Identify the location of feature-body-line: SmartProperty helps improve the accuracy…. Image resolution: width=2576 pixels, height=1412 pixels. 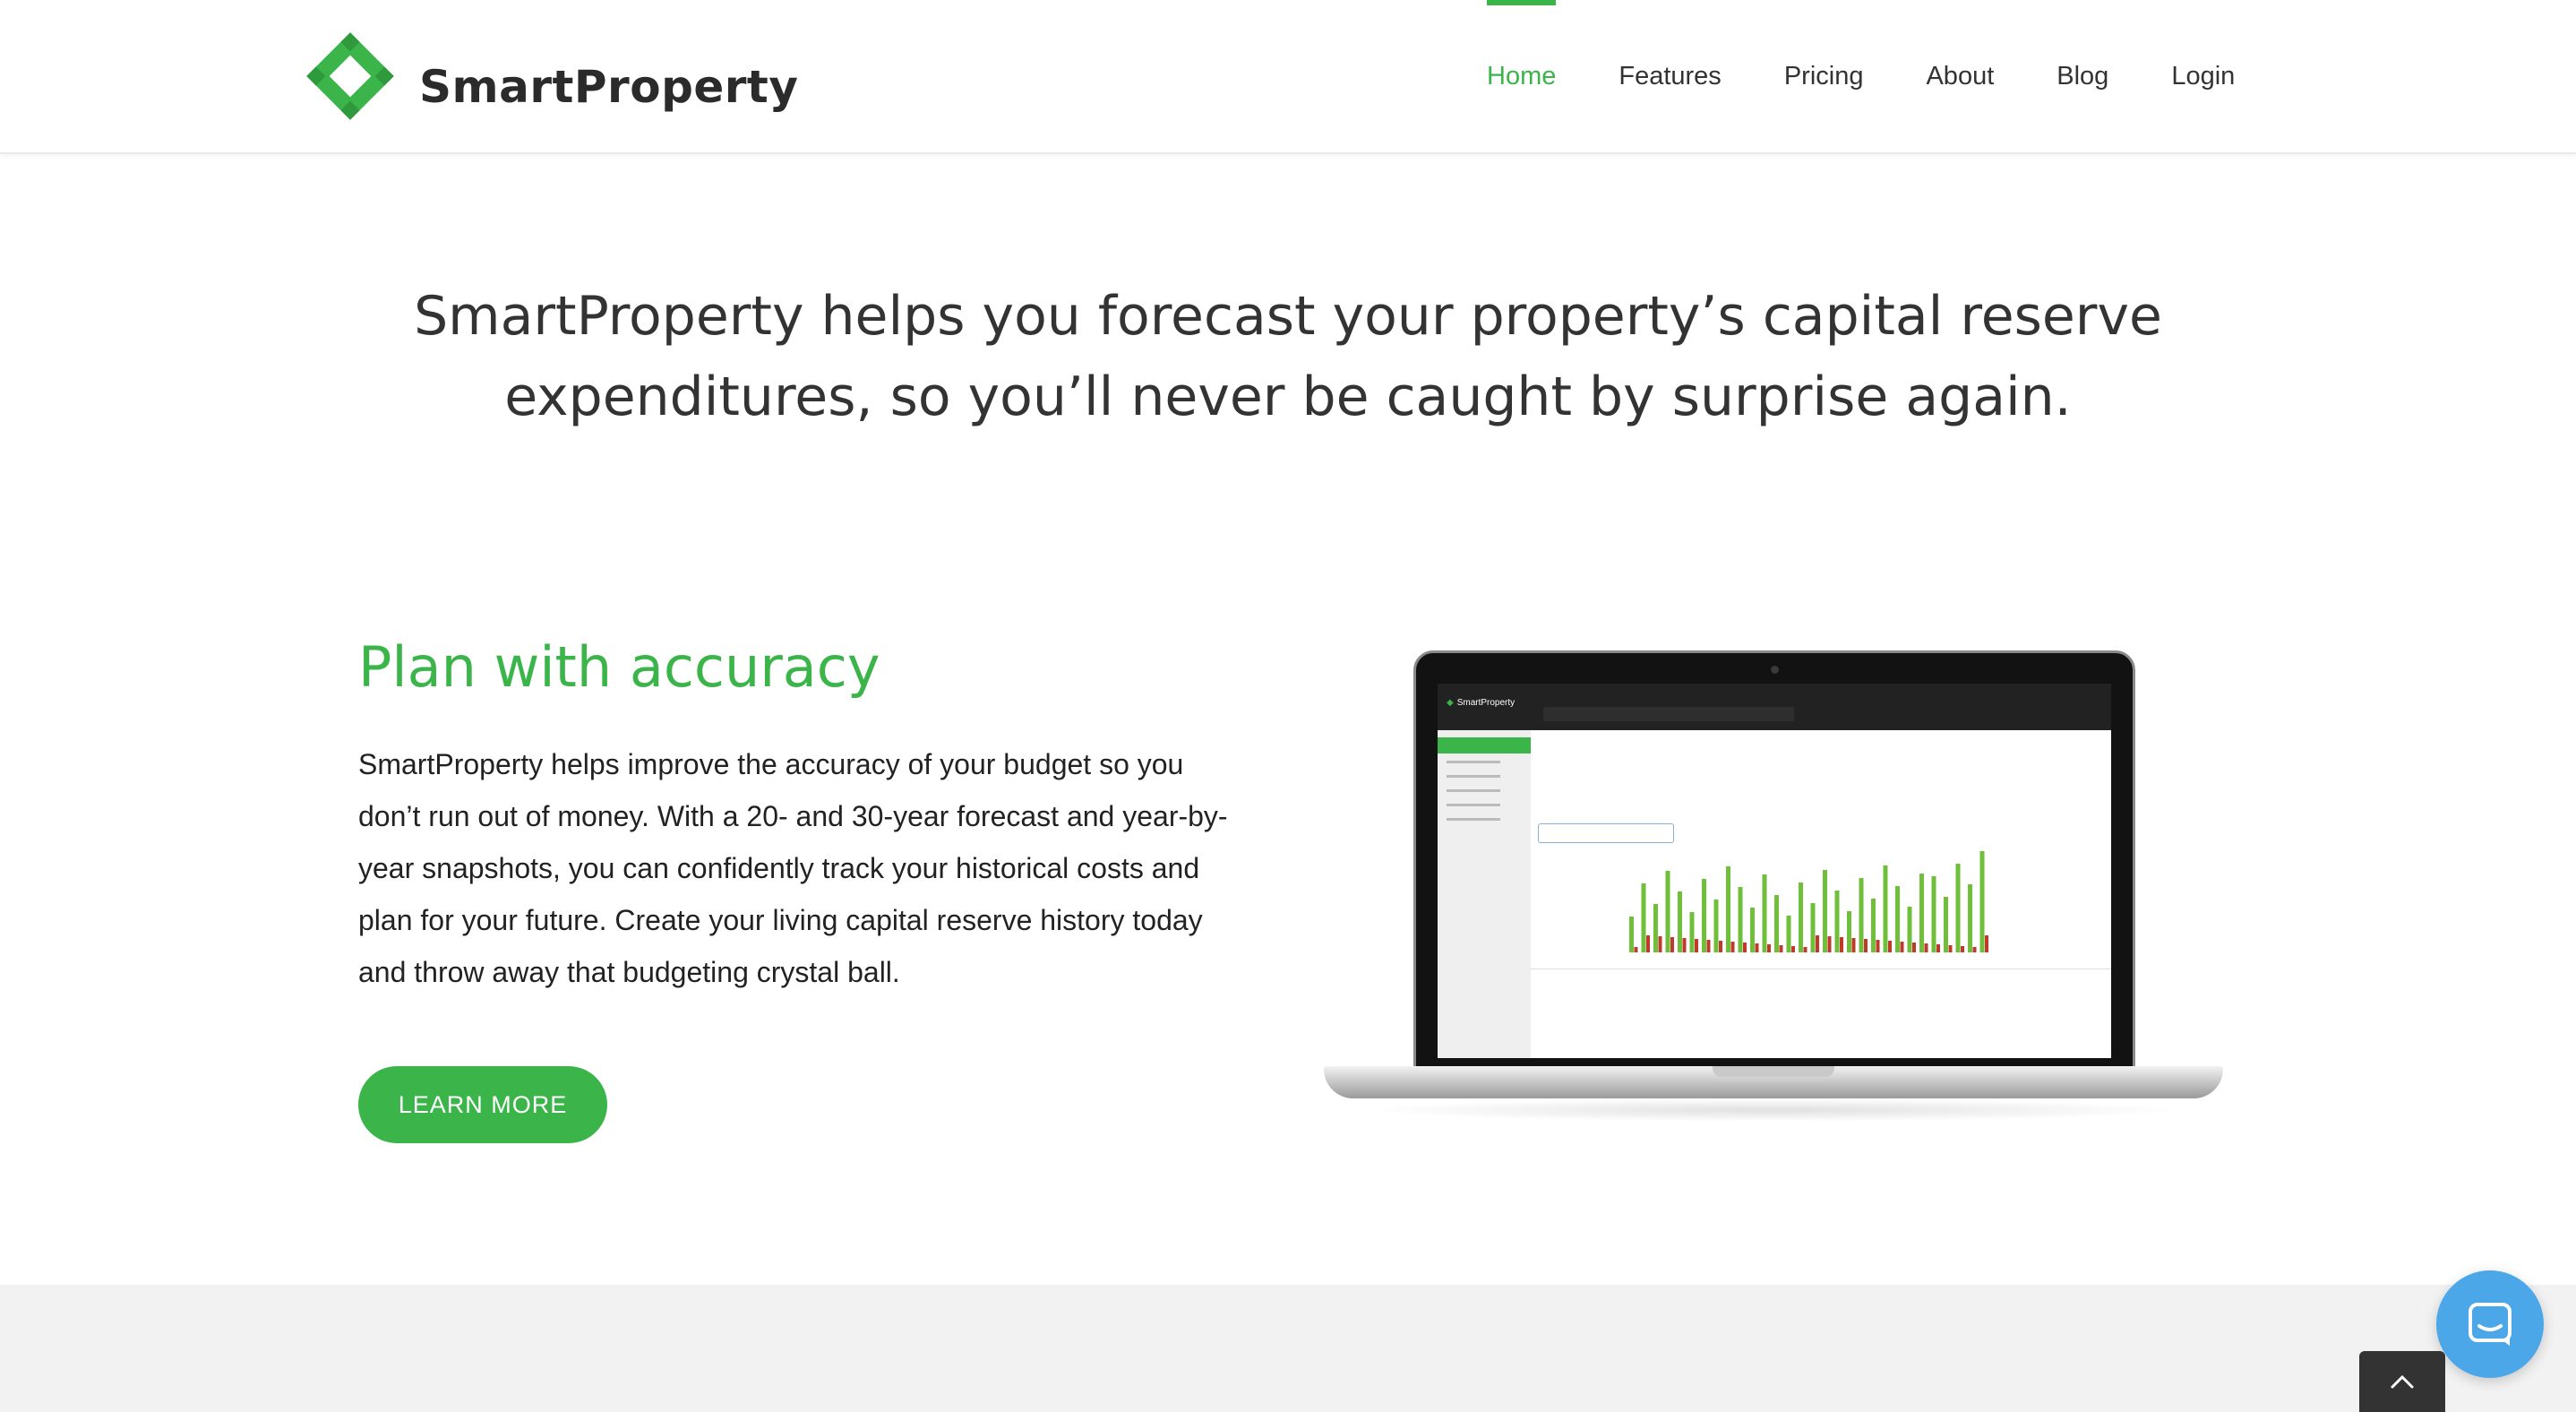
(771, 764).